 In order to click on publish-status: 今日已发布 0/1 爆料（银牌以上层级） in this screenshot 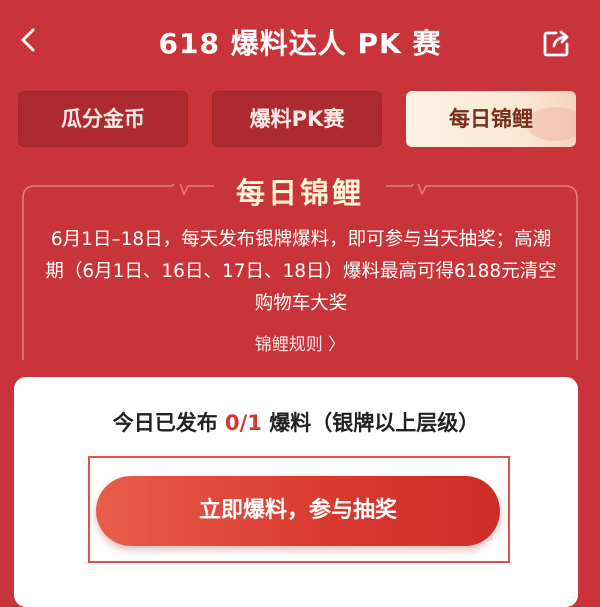, I will do `click(296, 422)`.